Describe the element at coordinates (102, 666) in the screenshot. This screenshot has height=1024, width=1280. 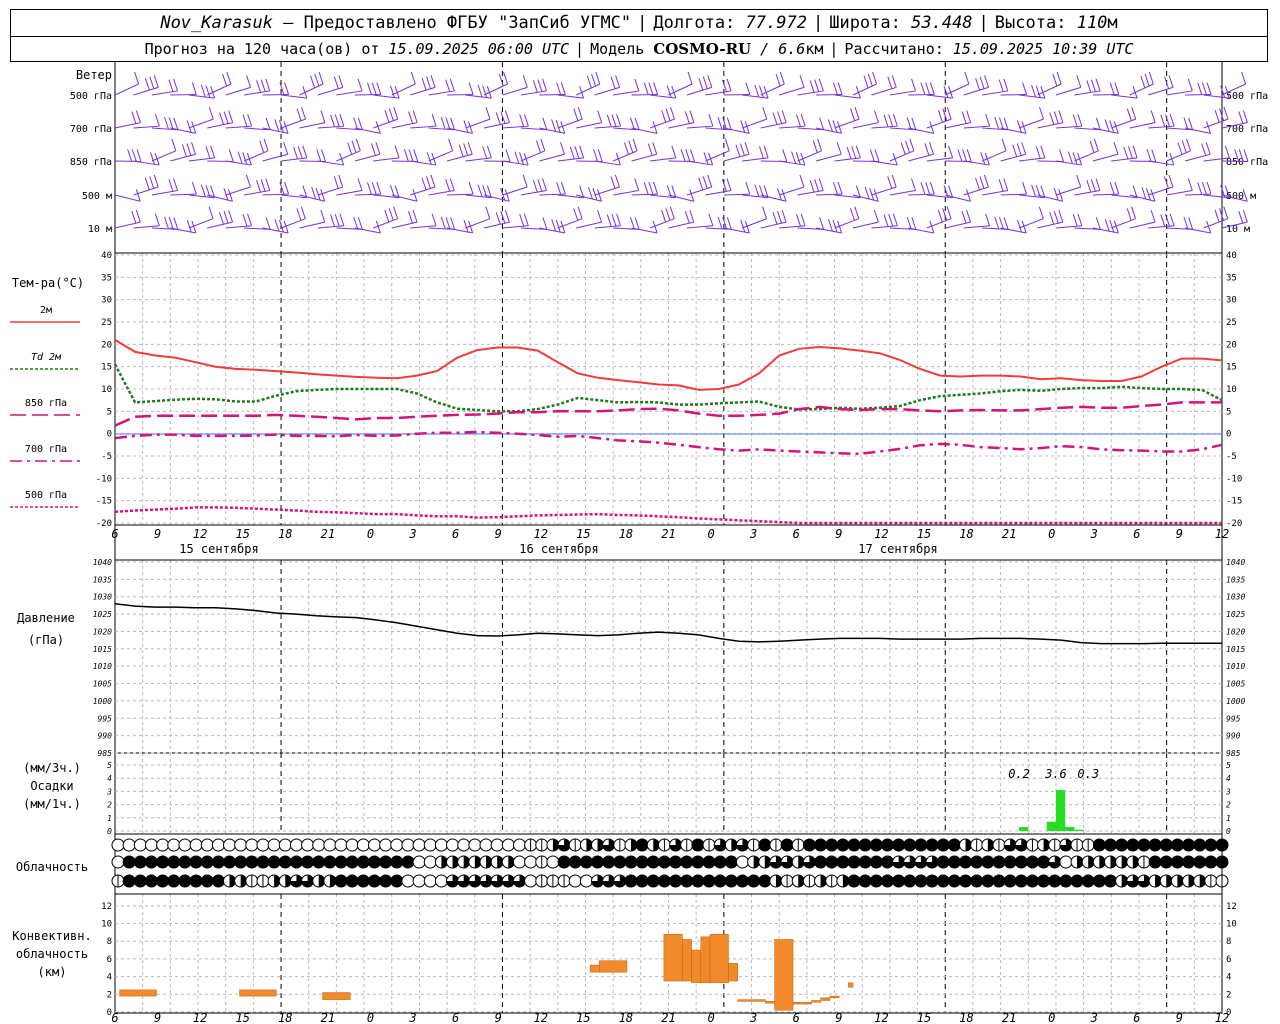
I see `pressure-y-tick-left: 1010` at that location.